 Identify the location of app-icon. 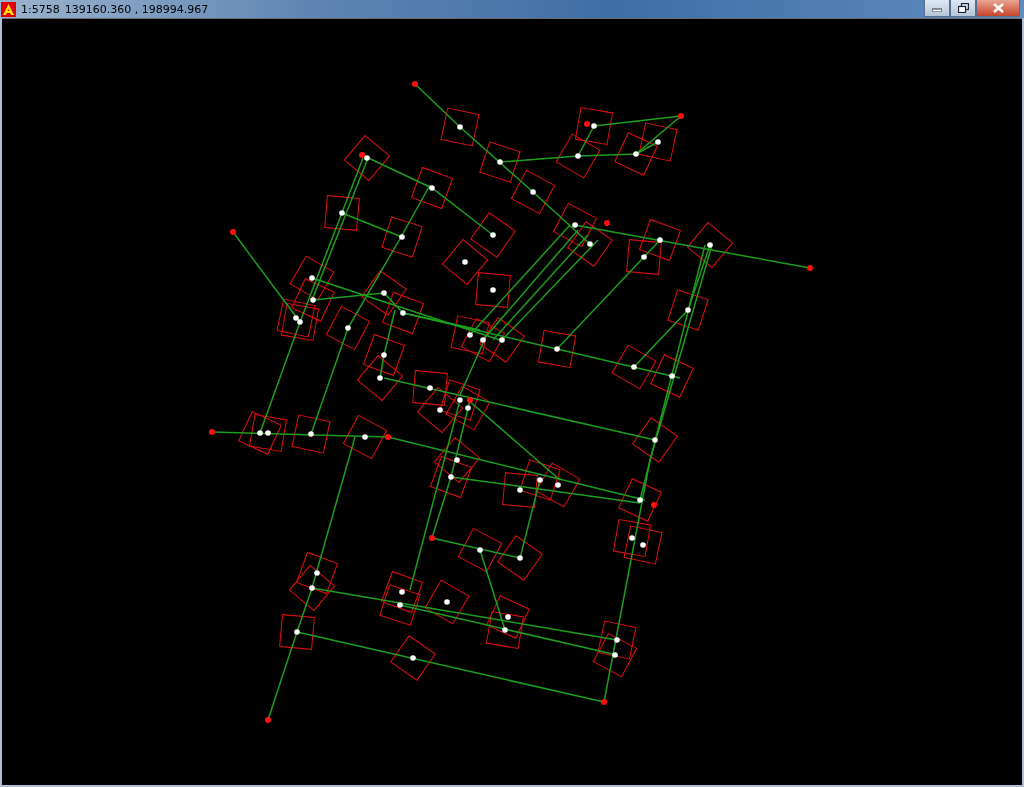
(8, 9).